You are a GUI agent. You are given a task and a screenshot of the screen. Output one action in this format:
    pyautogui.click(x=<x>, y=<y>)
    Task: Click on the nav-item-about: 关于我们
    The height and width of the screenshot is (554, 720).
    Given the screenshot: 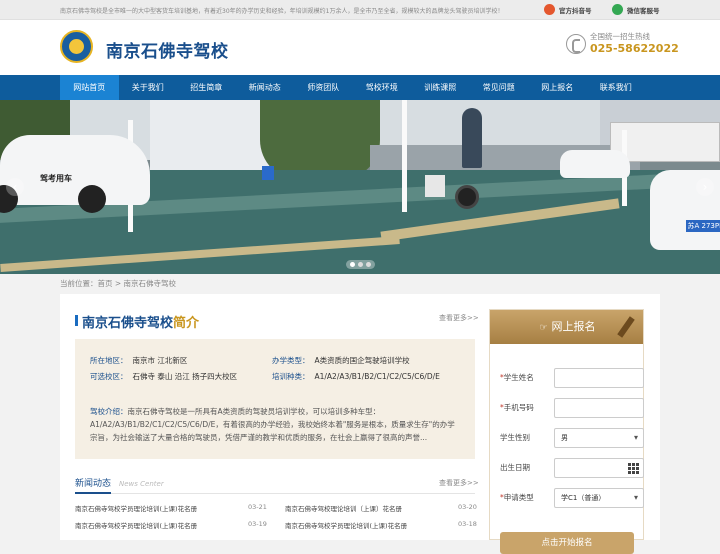 What is the action you would take?
    pyautogui.click(x=148, y=87)
    